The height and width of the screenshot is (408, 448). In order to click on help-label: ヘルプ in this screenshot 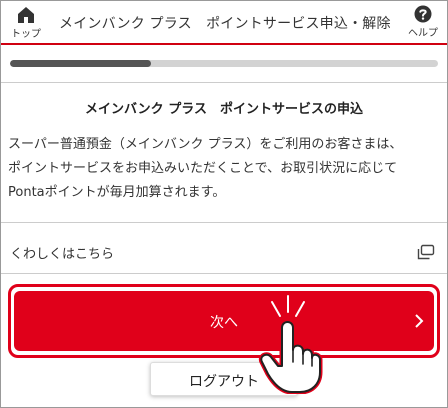, I will do `click(423, 33)`.